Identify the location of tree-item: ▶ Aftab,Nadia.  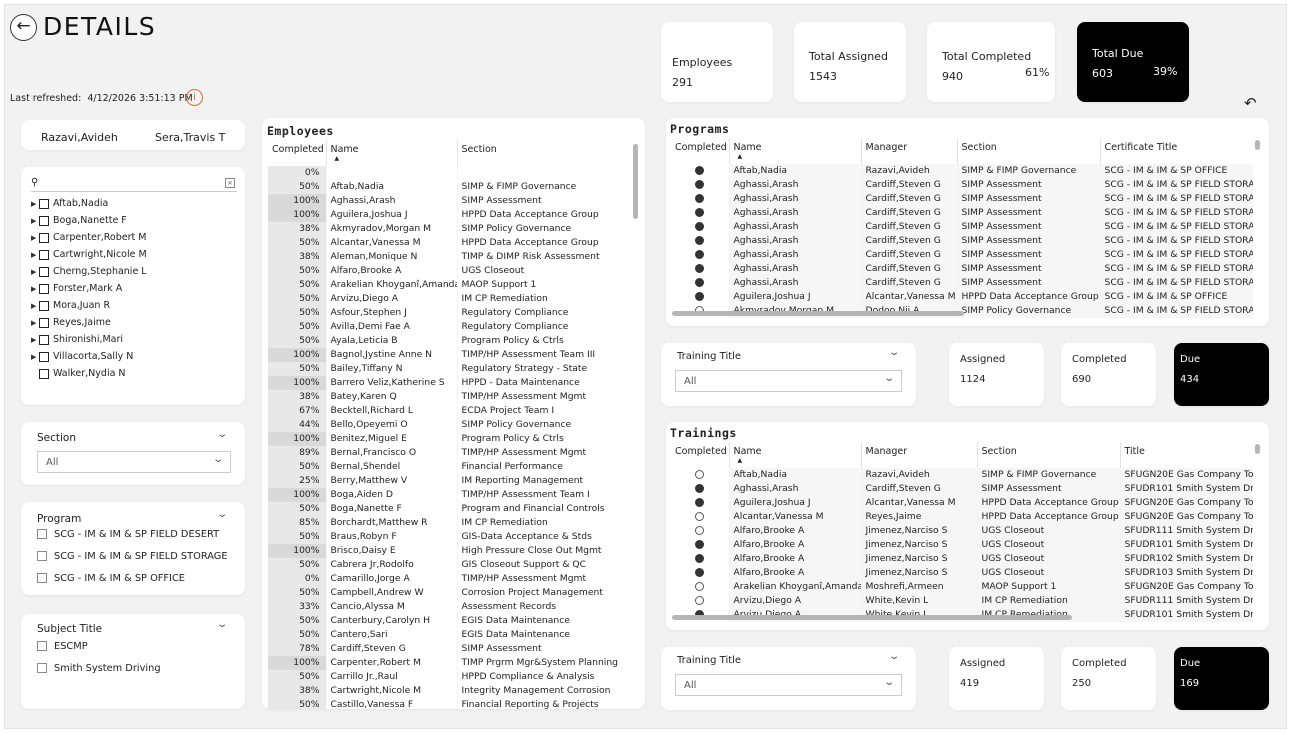
(69, 203).